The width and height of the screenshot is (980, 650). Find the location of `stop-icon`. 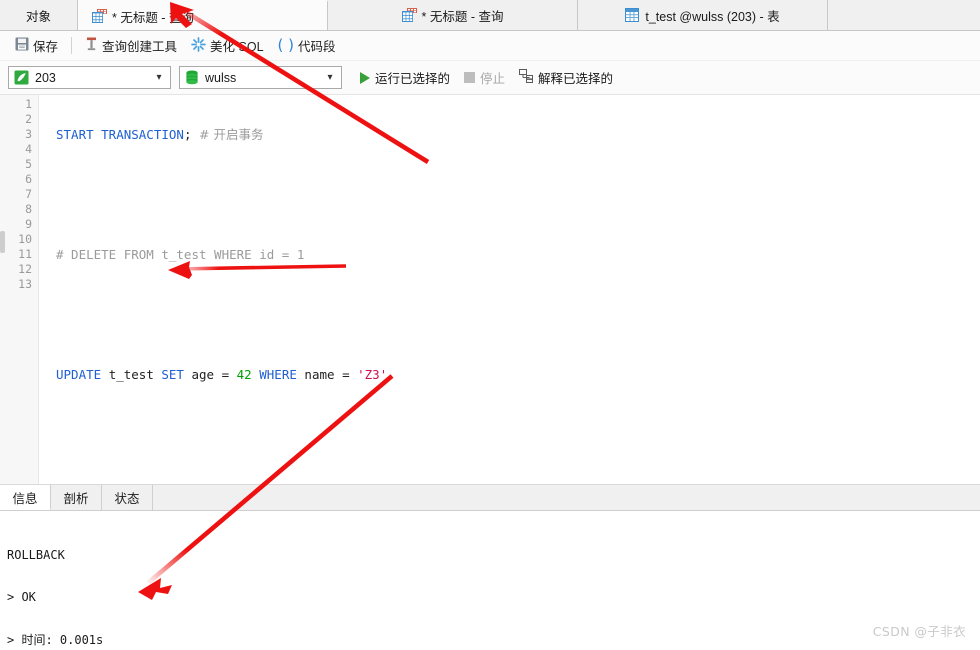

stop-icon is located at coordinates (470, 77).